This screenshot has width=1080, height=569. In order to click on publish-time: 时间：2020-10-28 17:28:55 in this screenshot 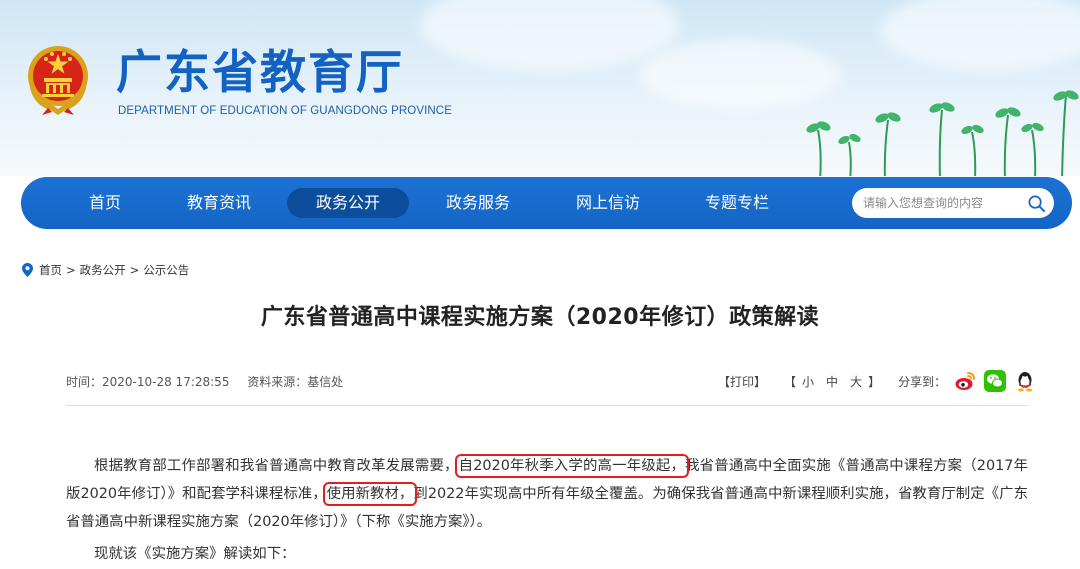, I will do `click(148, 382)`.